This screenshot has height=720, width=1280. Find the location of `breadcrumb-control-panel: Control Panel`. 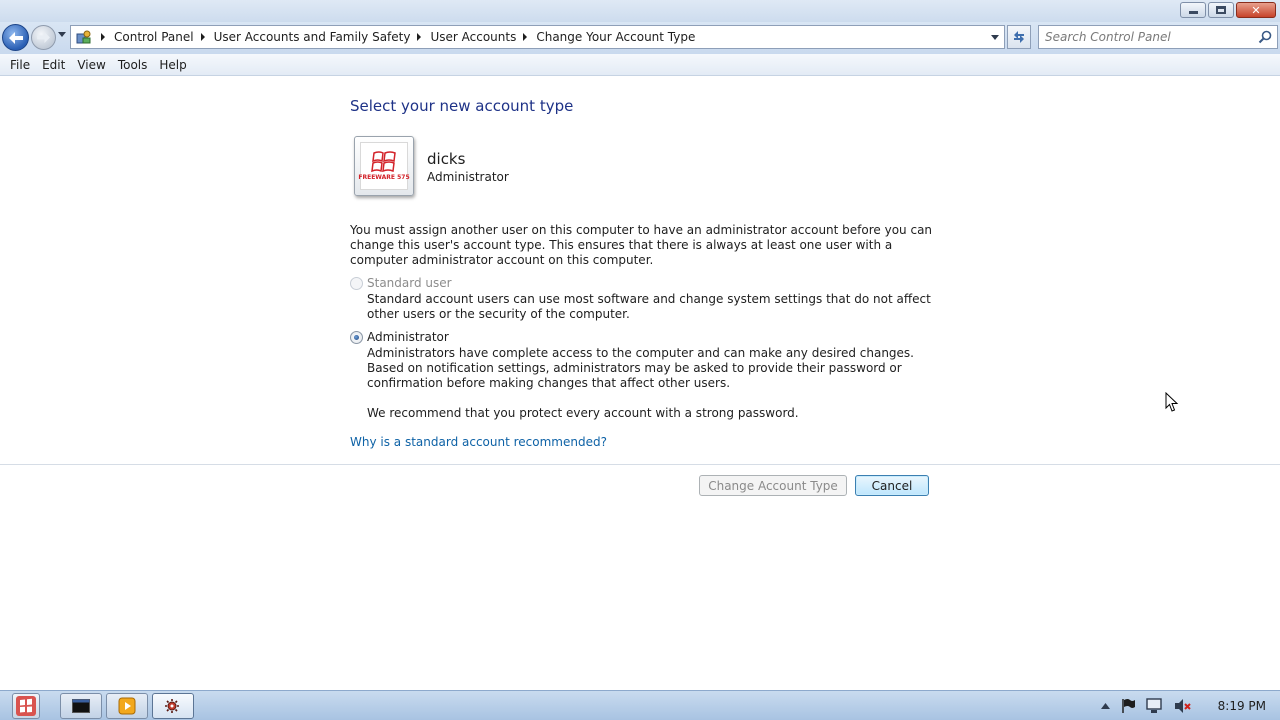

breadcrumb-control-panel: Control Panel is located at coordinates (154, 37).